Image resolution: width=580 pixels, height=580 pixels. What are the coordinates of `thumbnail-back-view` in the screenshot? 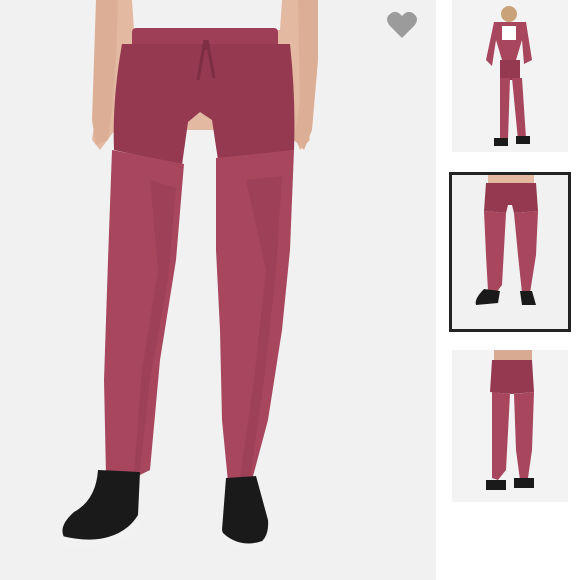 It's located at (510, 426).